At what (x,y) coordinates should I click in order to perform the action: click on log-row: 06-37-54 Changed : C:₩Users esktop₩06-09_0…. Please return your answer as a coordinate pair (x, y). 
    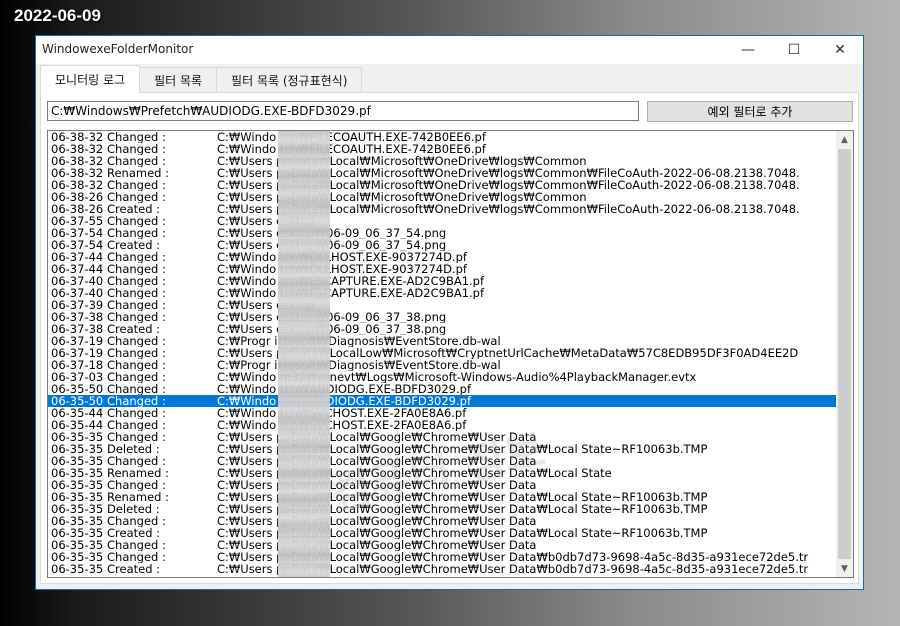
    Looking at the image, I should click on (442, 233).